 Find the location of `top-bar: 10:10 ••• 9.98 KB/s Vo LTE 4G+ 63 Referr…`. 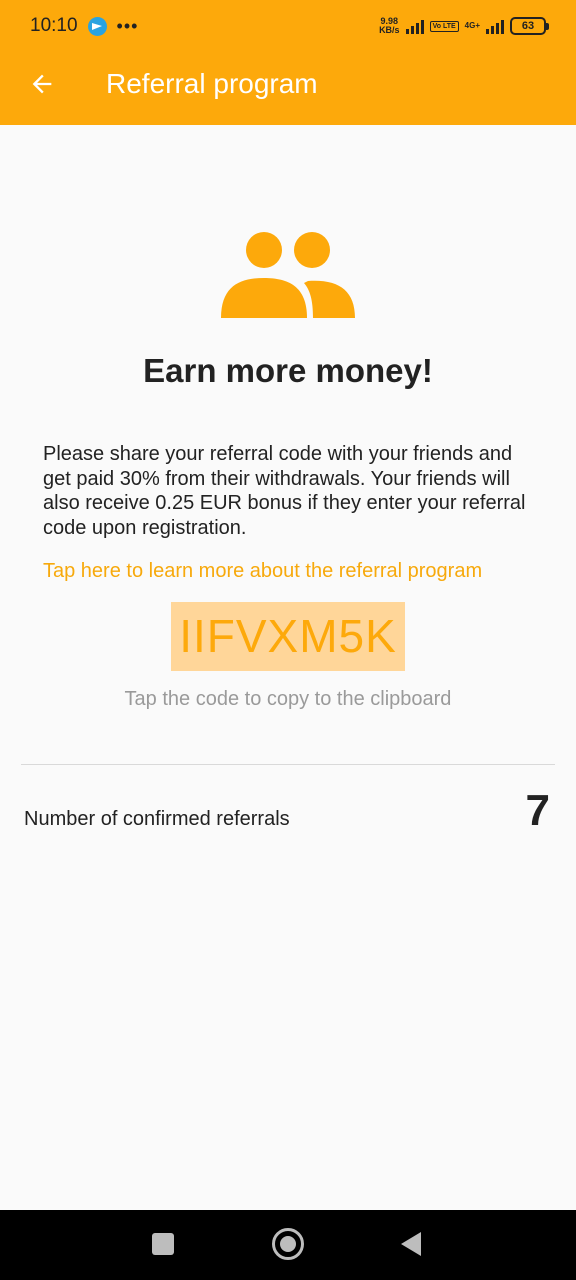

top-bar: 10:10 ••• 9.98 KB/s Vo LTE 4G+ 63 Referr… is located at coordinates (288, 62).